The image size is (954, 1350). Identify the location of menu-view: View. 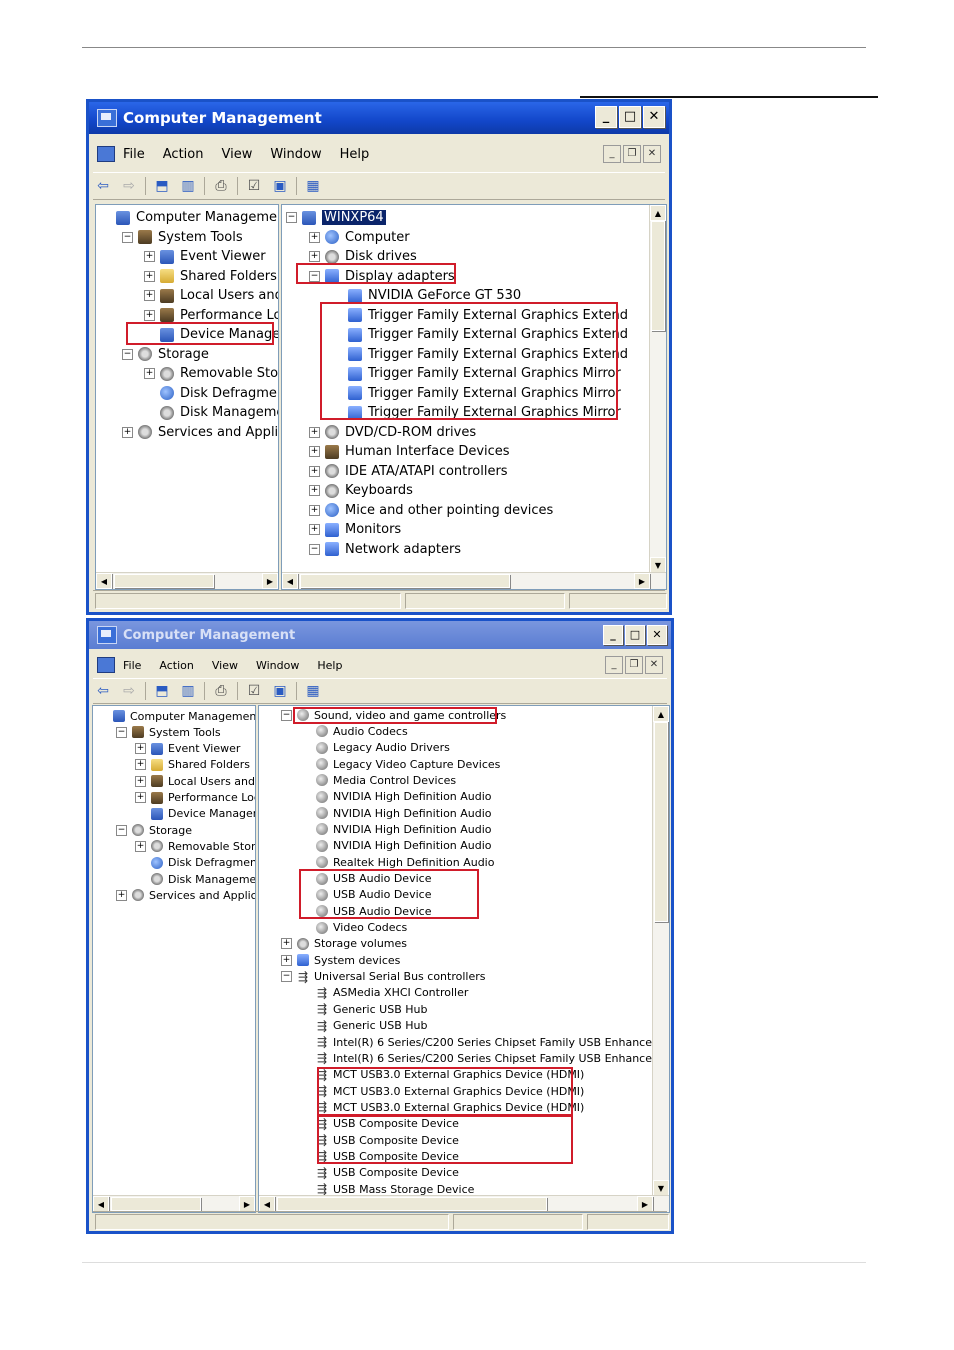
(225, 665).